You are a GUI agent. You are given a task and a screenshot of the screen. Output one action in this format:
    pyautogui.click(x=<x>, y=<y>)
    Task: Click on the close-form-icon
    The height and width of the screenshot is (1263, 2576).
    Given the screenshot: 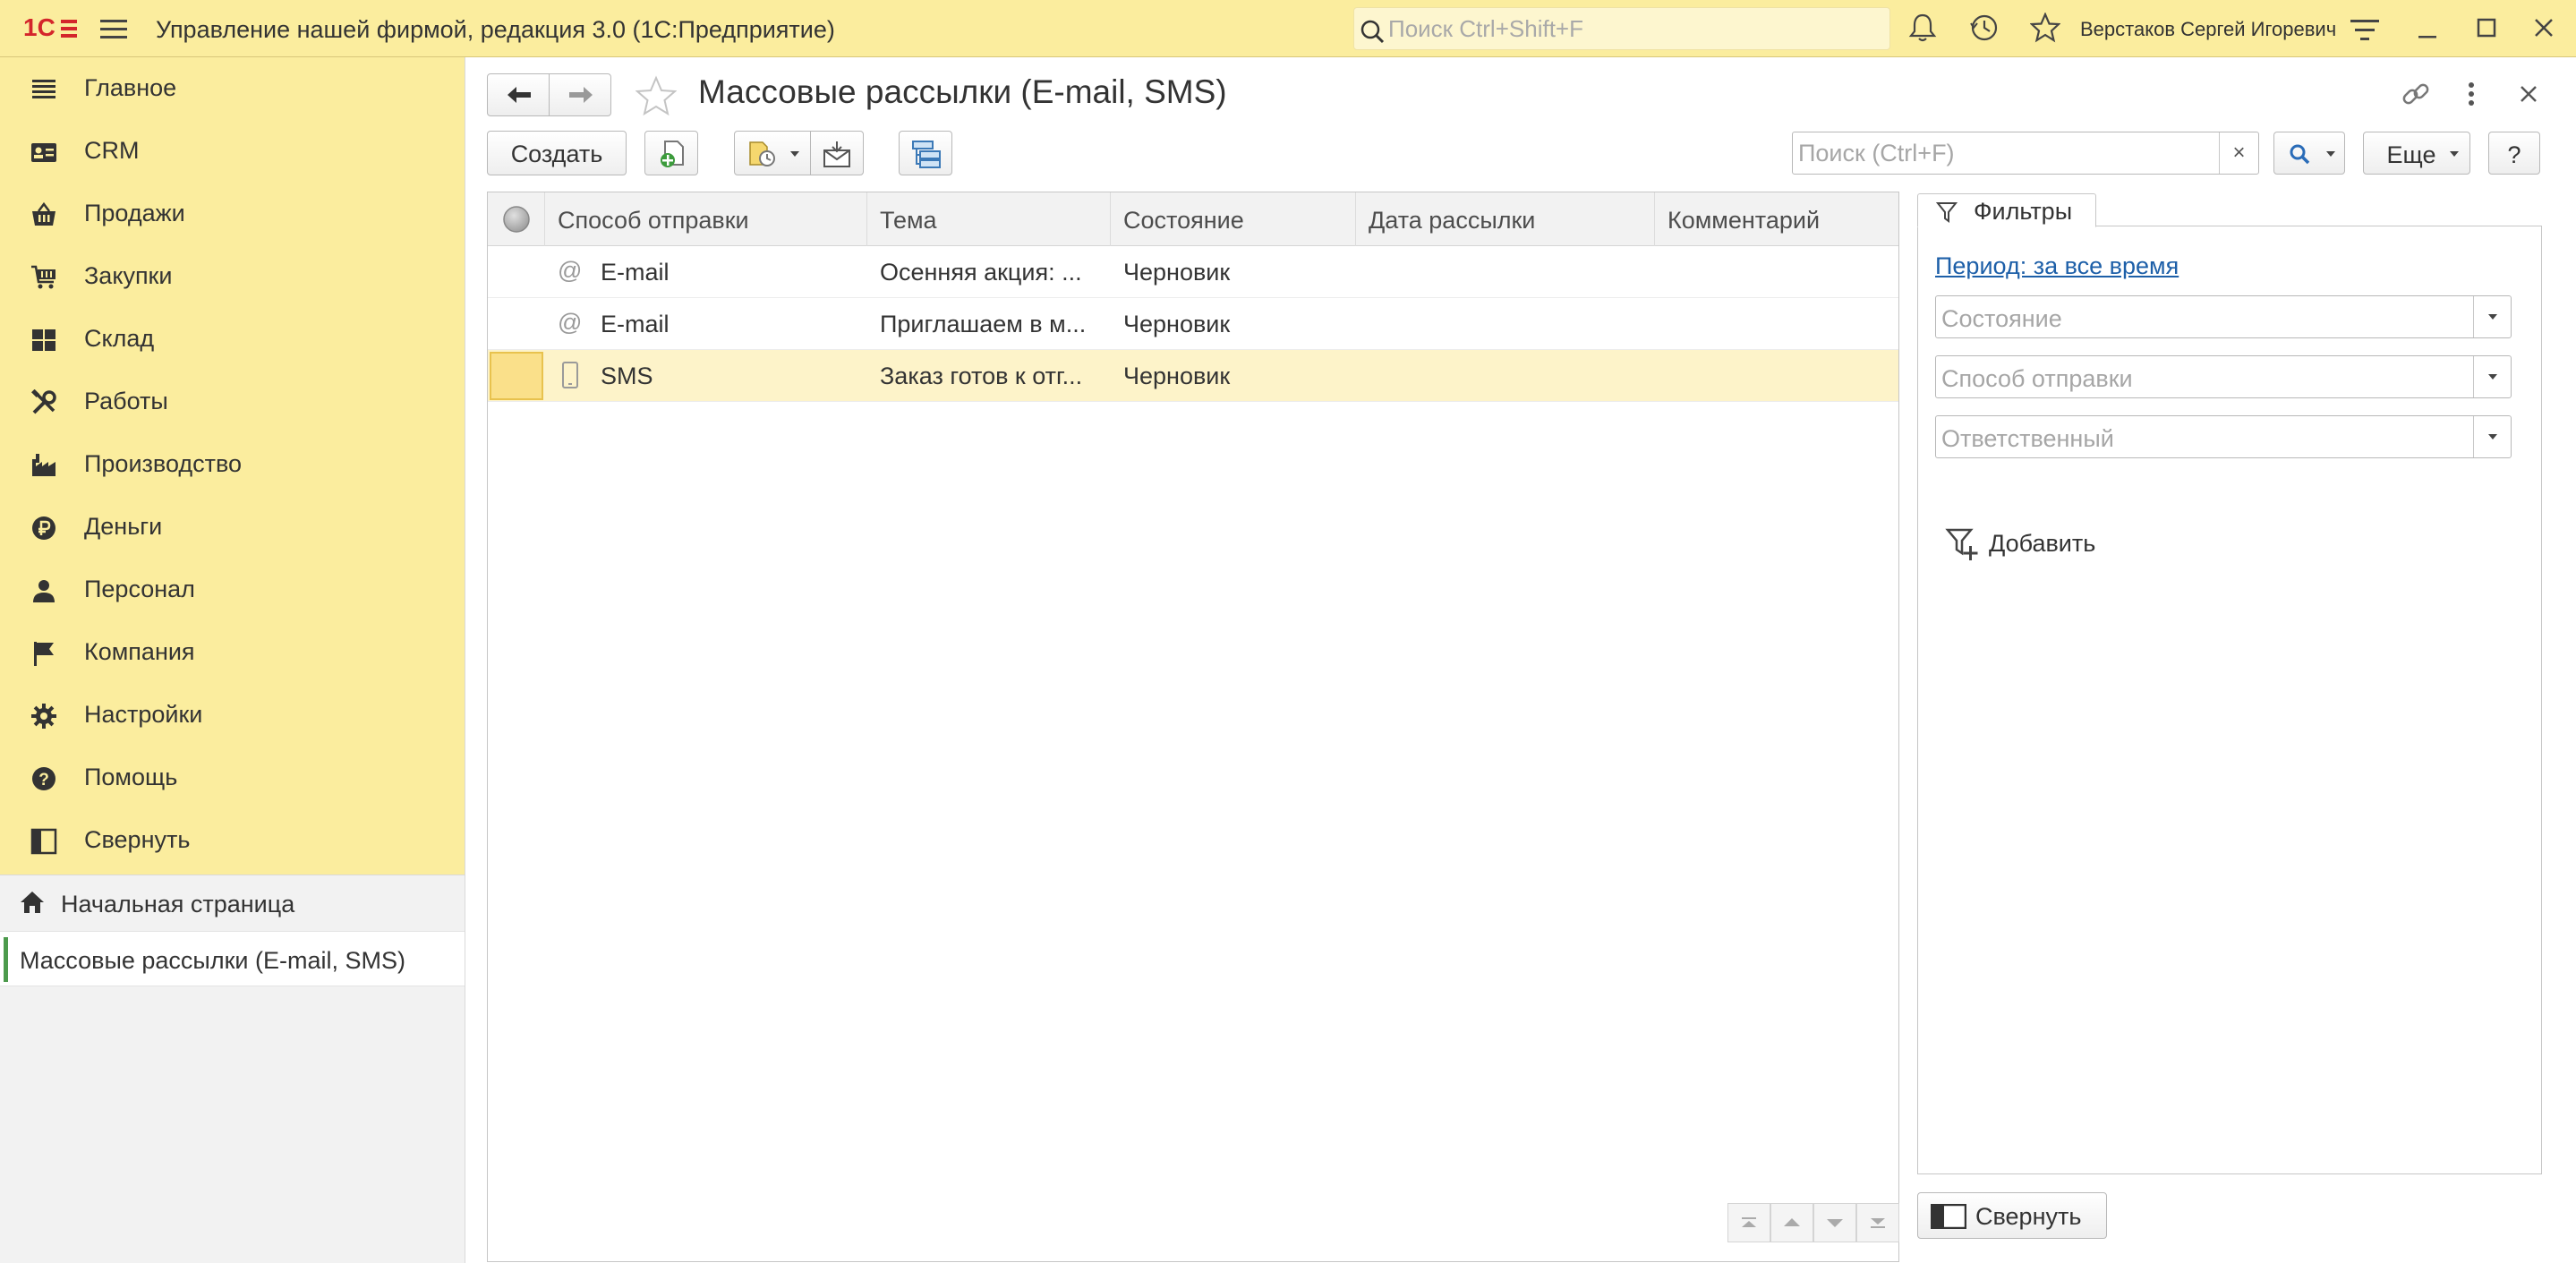 What is the action you would take?
    pyautogui.click(x=2528, y=96)
    